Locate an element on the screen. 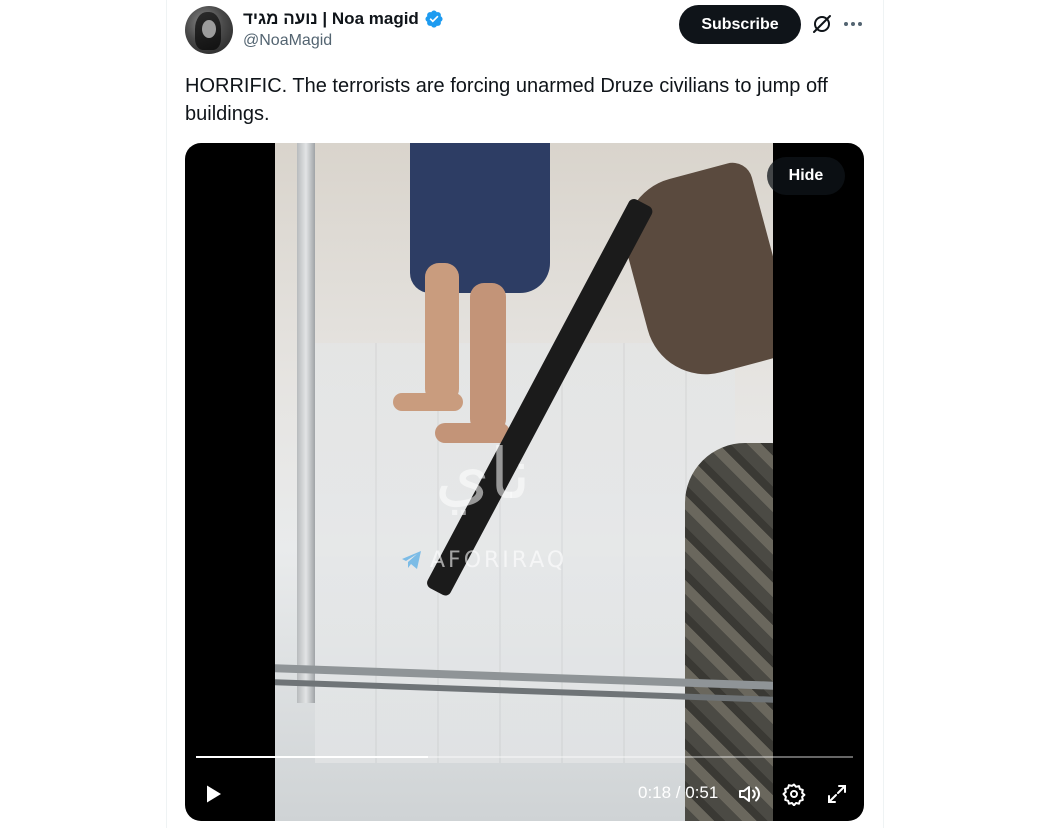  subscribe-button: Subscribe is located at coordinates (740, 24).